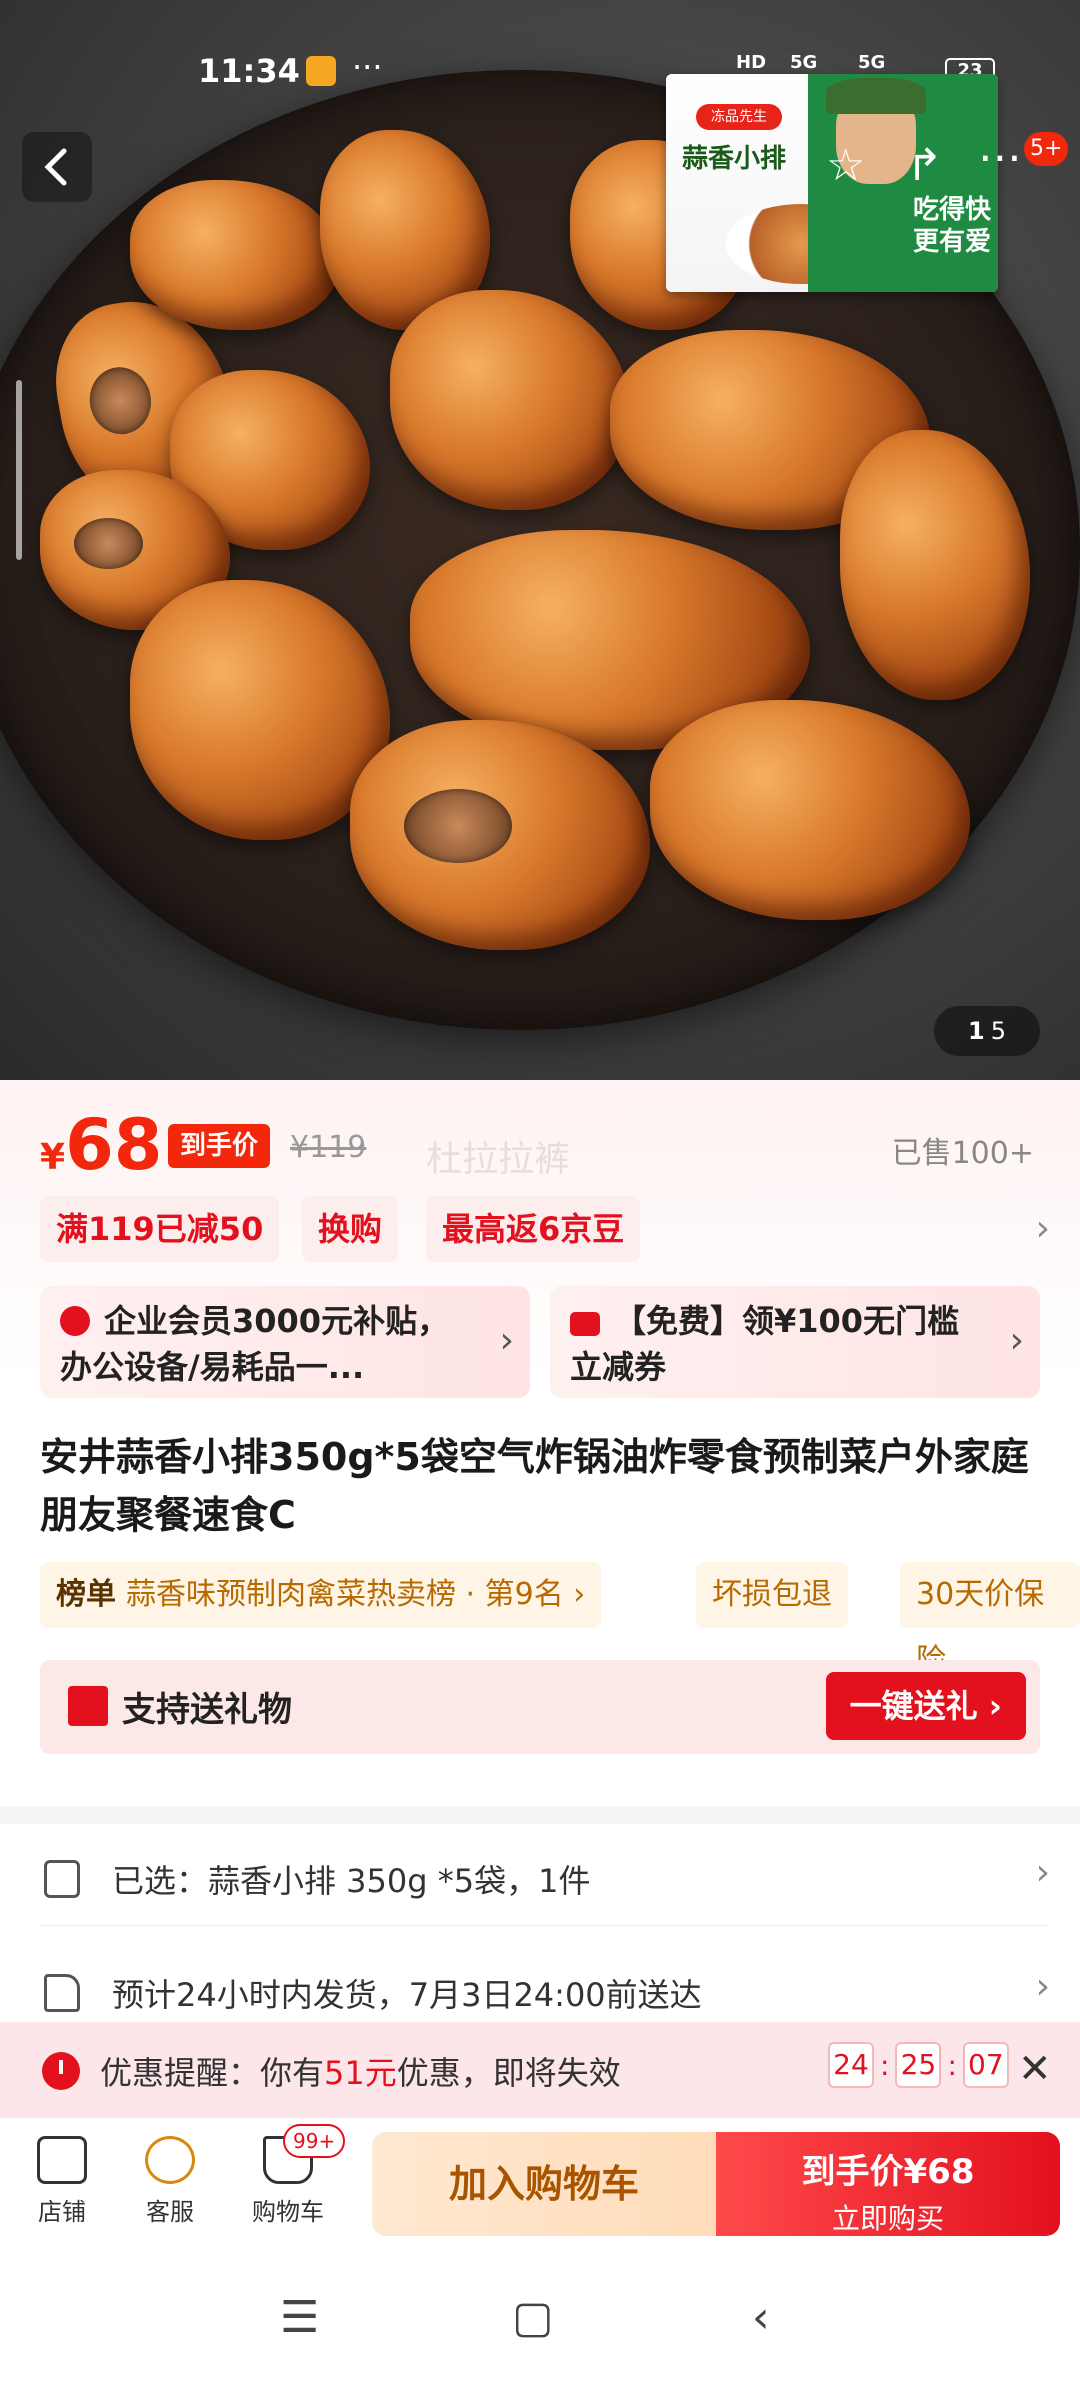  Describe the element at coordinates (533, 1229) in the screenshot. I see `promo-tag-jingdou: 最高返6京豆` at that location.